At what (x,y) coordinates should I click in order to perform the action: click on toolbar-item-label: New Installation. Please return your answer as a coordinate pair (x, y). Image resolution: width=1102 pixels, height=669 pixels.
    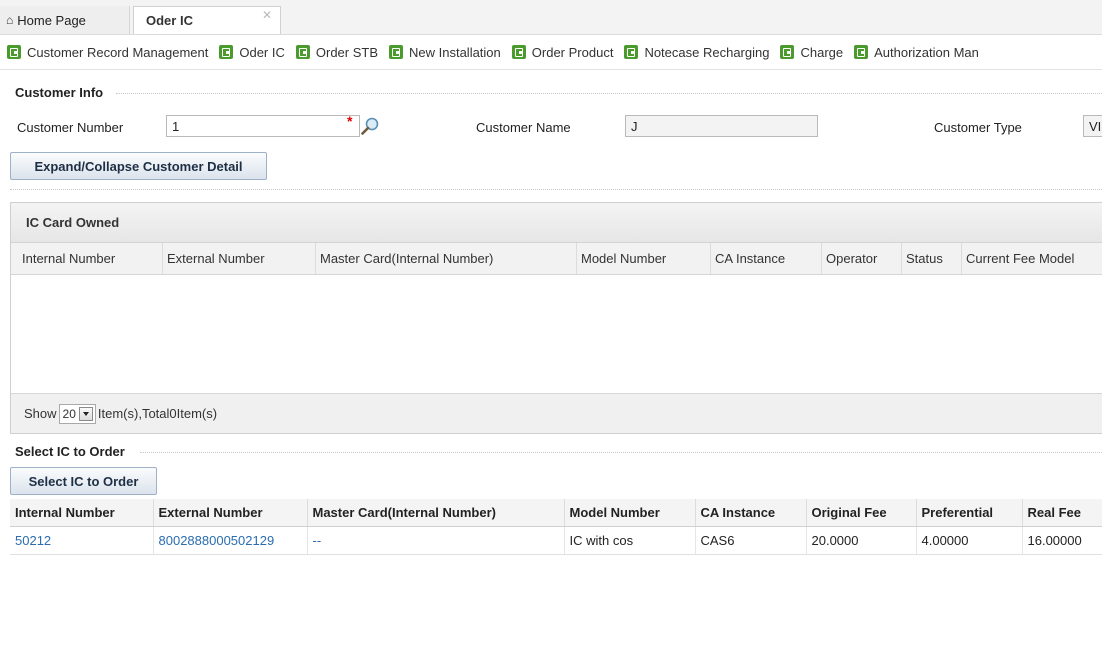
    Looking at the image, I should click on (455, 52).